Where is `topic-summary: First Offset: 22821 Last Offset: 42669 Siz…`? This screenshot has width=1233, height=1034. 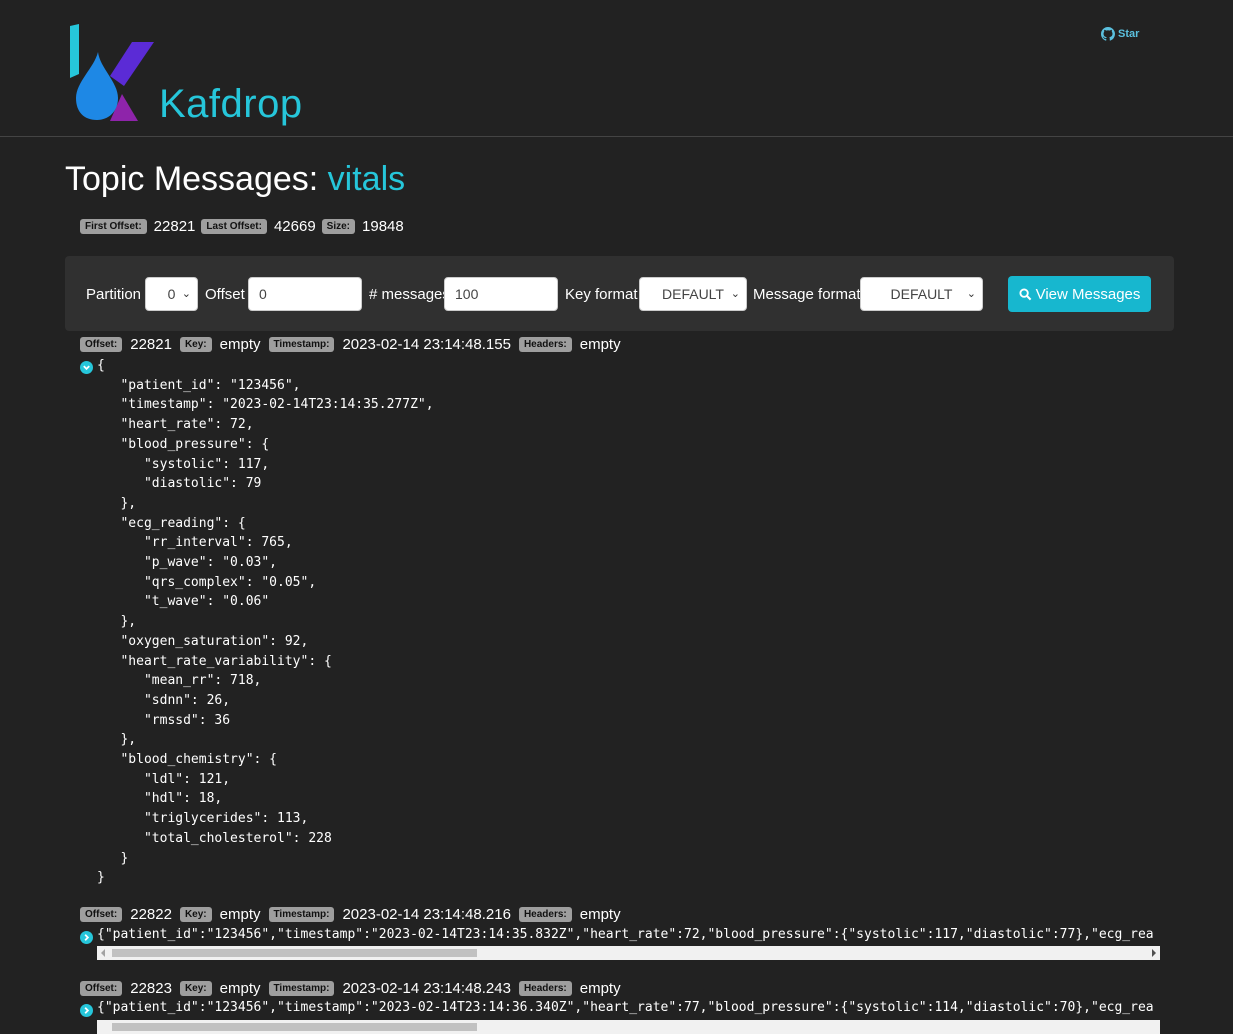 topic-summary: First Offset: 22821 Last Offset: 42669 Siz… is located at coordinates (245, 226).